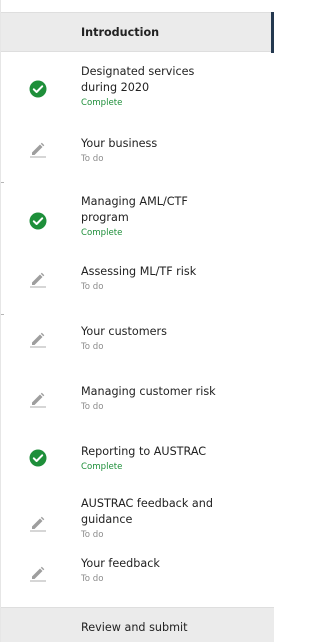 This screenshot has height=642, width=320. What do you see at coordinates (119, 143) in the screenshot?
I see `nav-item-label: Your business` at bounding box center [119, 143].